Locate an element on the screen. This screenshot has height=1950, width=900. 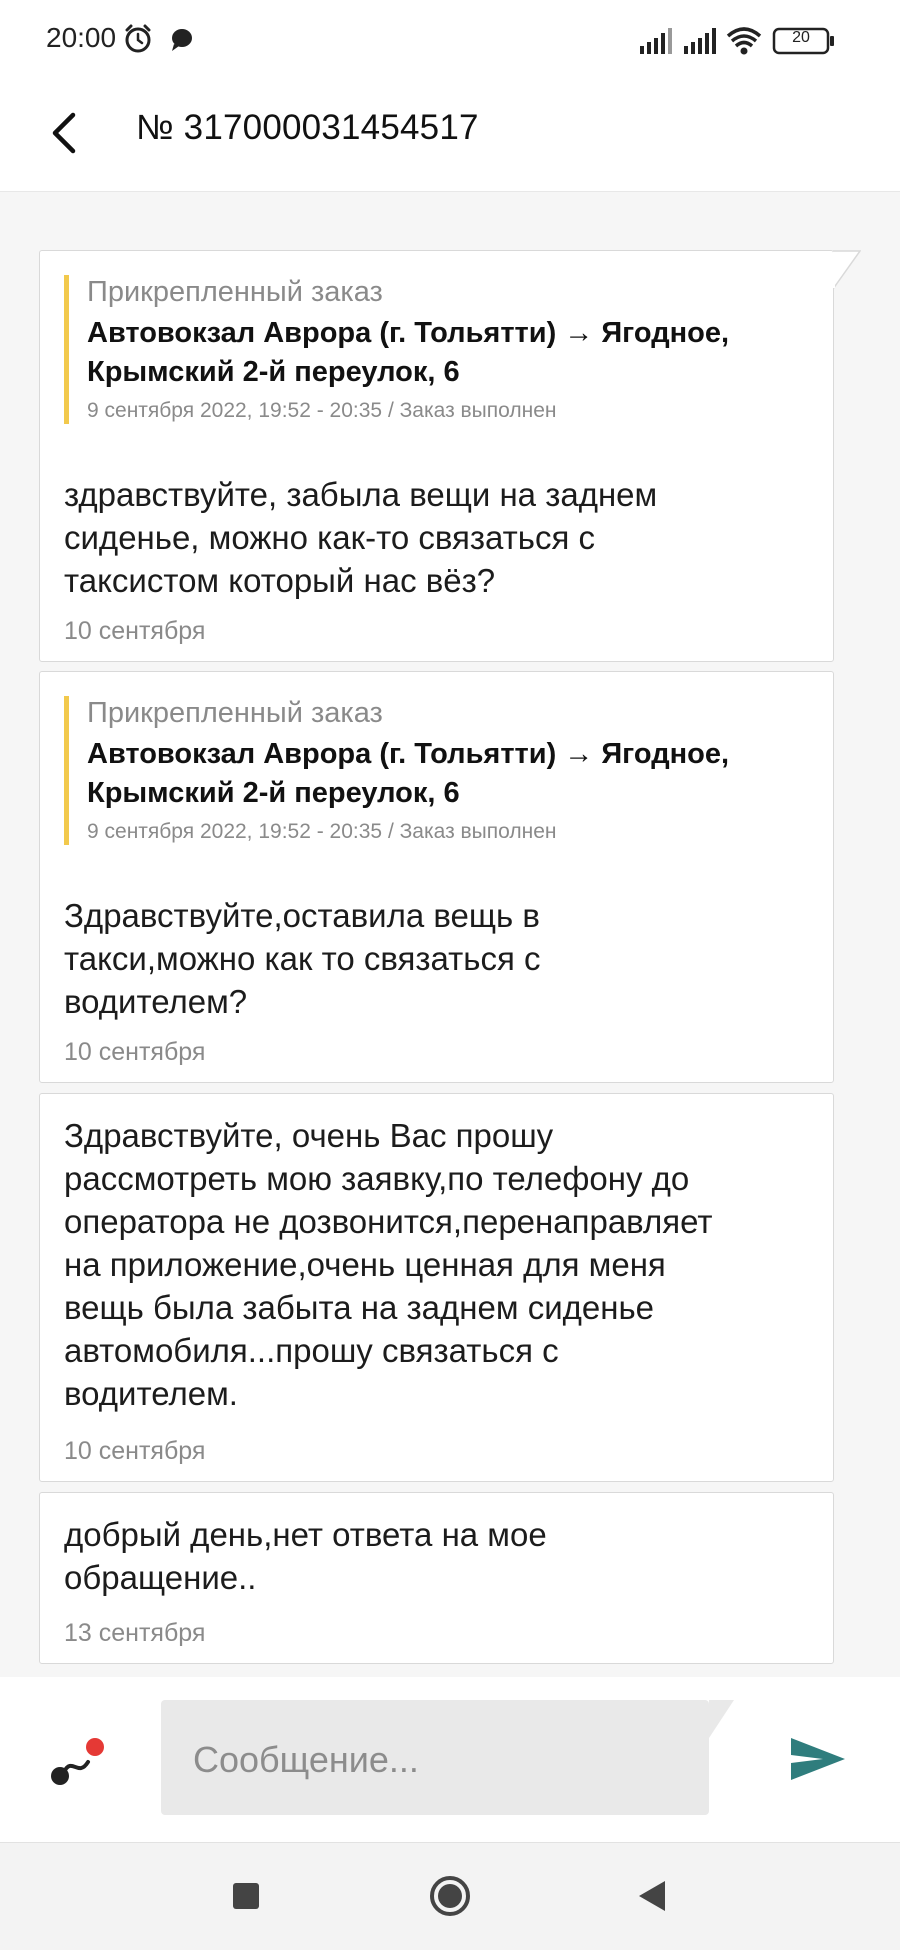
message-date: 13 сентября is located at coordinates (135, 1633).